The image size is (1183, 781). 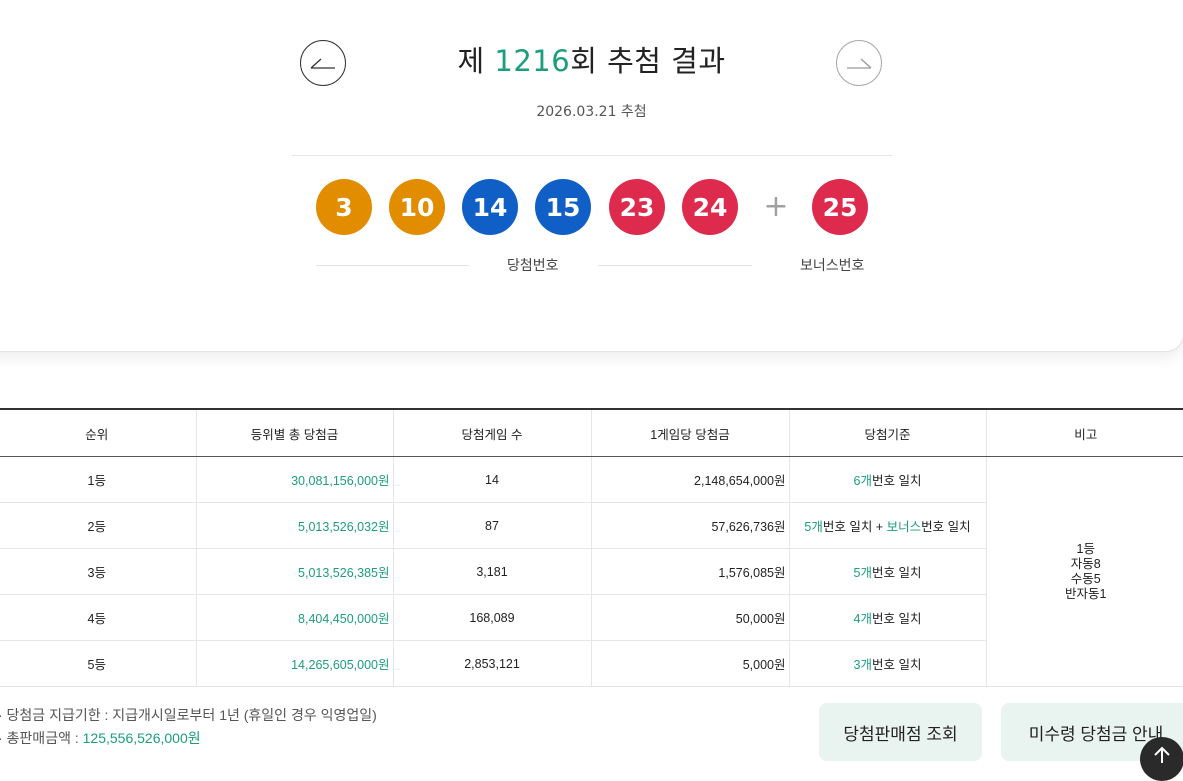 I want to click on header-total-prize: 등위별 총 당첨금, so click(x=294, y=432).